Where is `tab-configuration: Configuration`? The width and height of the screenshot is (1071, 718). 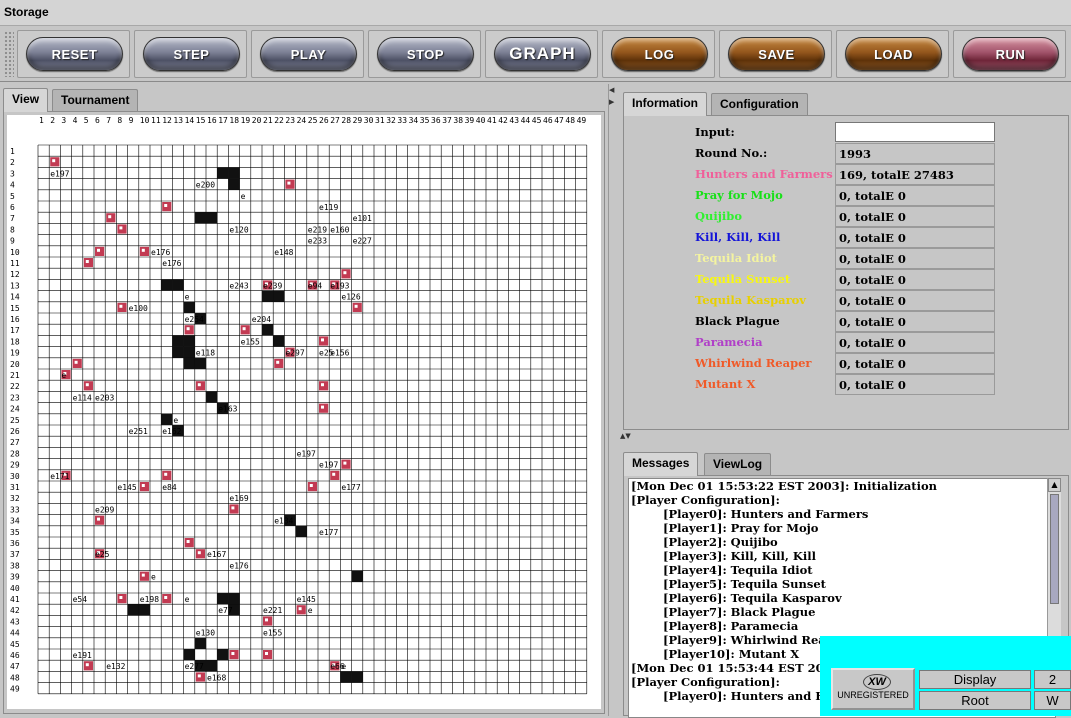
tab-configuration: Configuration is located at coordinates (759, 104).